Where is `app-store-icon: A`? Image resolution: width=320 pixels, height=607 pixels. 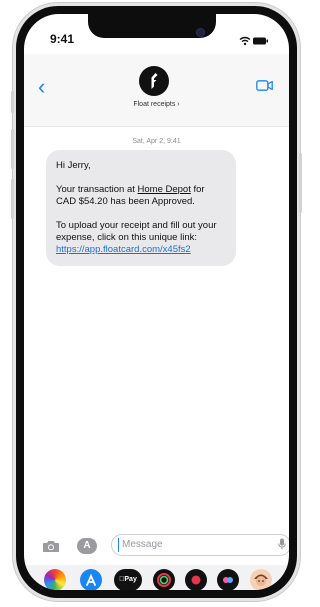 app-store-icon: A is located at coordinates (87, 546).